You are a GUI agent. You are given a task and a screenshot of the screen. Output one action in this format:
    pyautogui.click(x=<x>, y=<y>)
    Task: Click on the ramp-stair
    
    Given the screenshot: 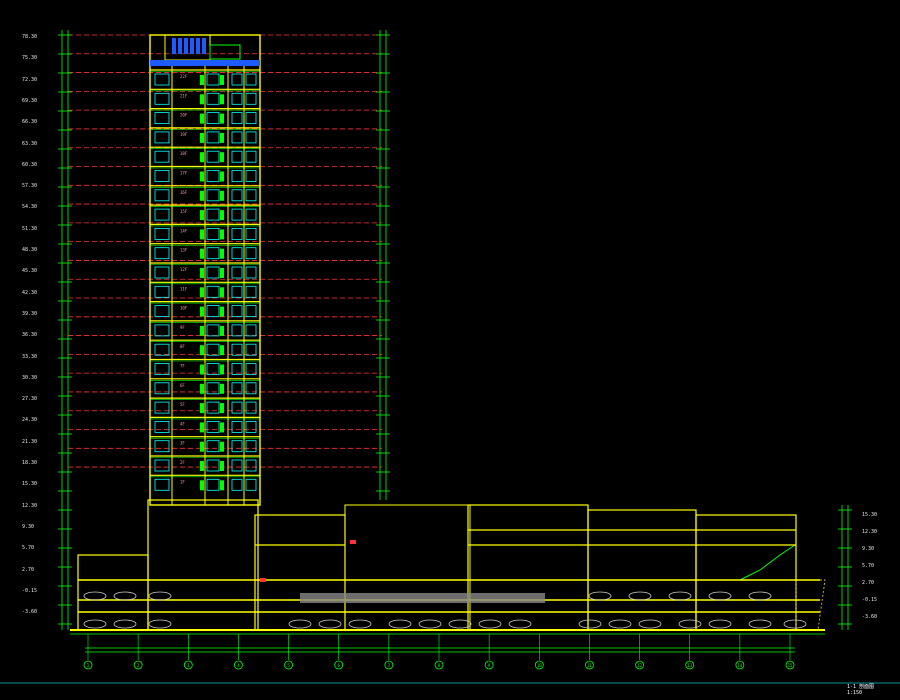 What is the action you would take?
    pyautogui.click(x=767, y=562)
    